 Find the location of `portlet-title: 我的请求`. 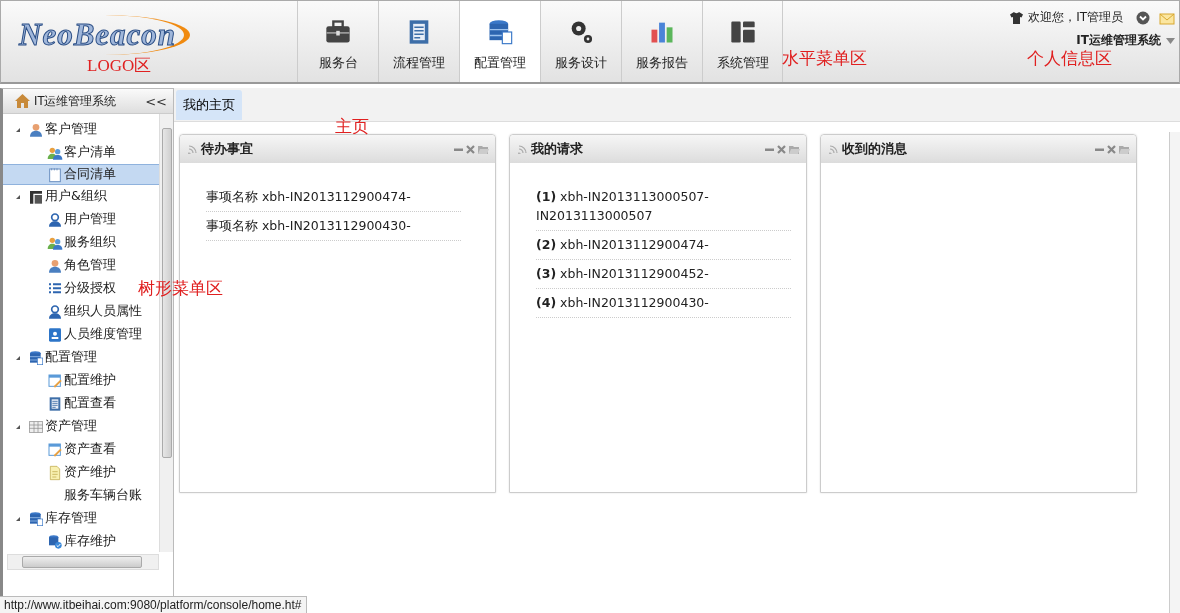

portlet-title: 我的请求 is located at coordinates (557, 149).